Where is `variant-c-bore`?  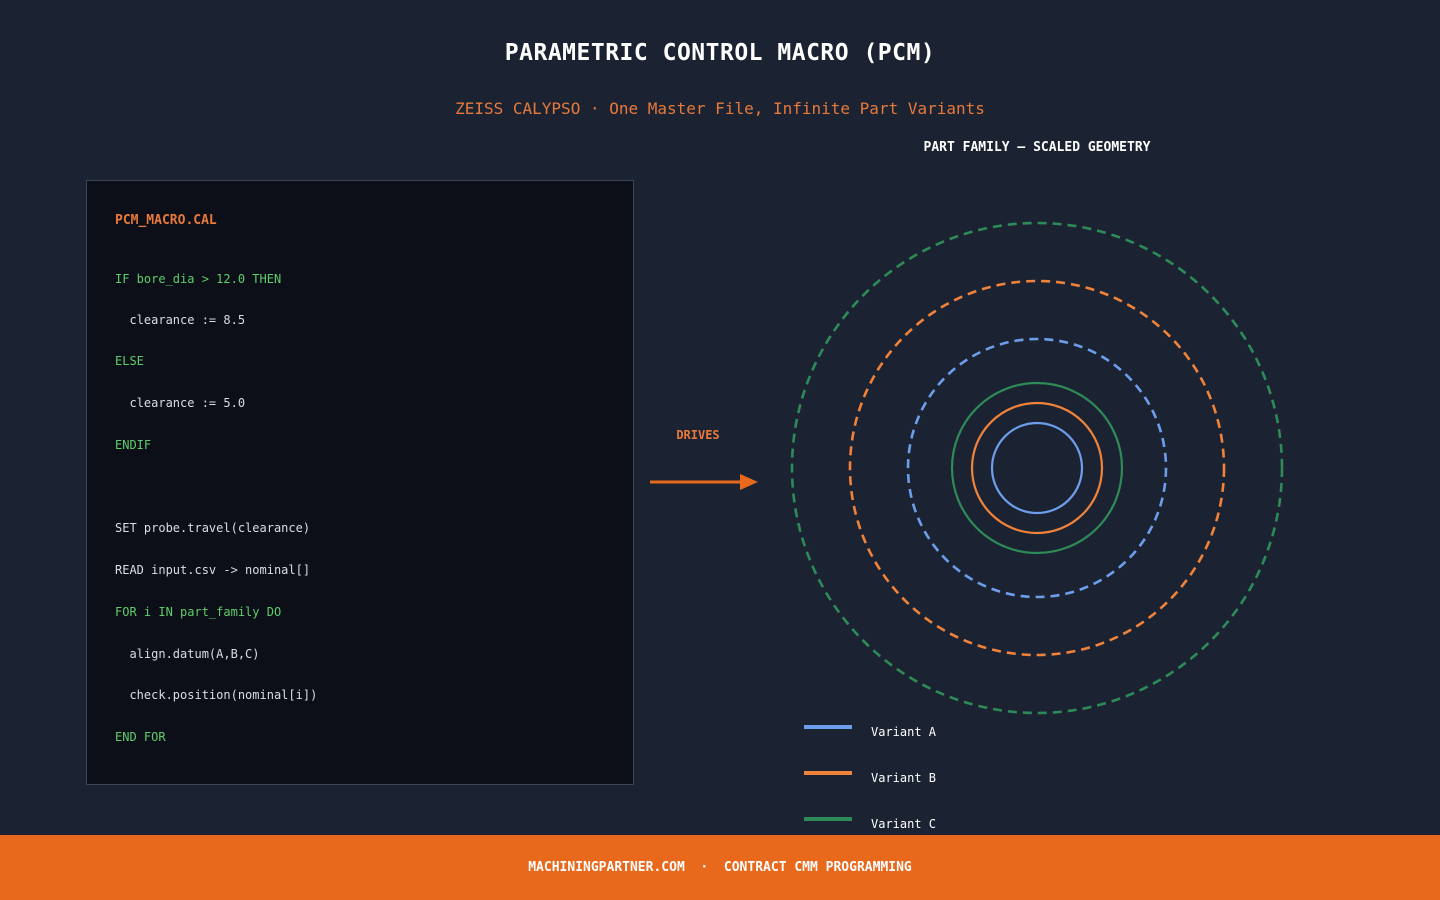 variant-c-bore is located at coordinates (1037, 468).